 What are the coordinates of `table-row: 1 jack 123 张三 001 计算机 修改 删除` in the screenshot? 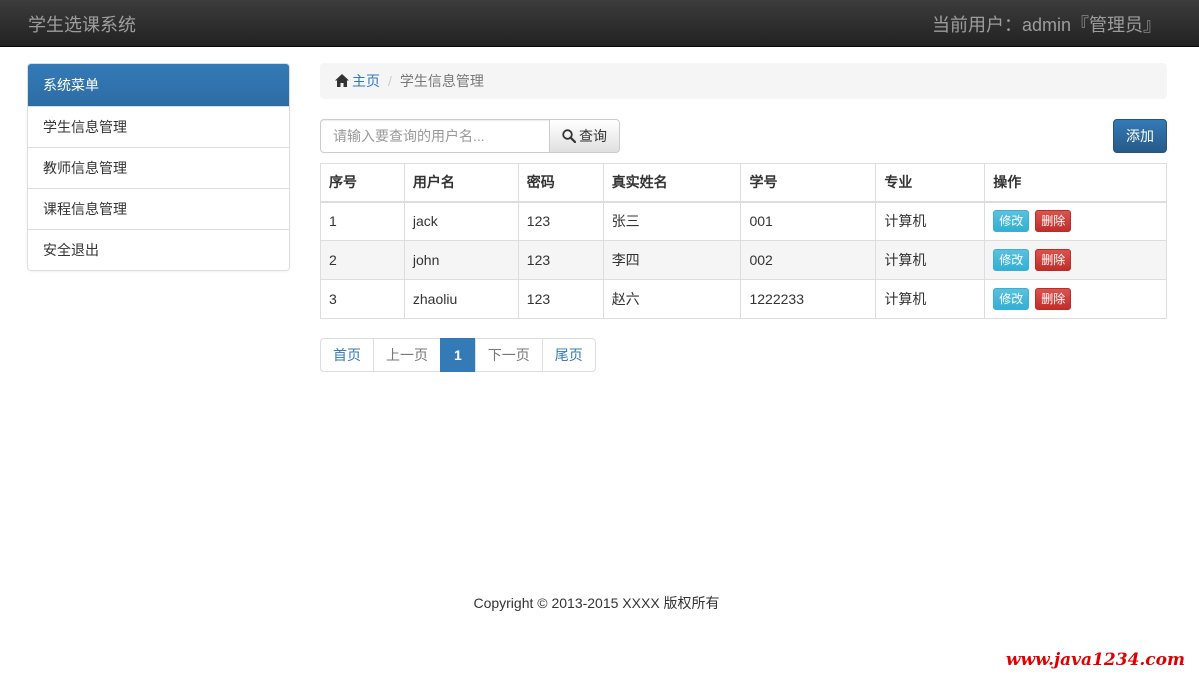 It's located at (743, 221).